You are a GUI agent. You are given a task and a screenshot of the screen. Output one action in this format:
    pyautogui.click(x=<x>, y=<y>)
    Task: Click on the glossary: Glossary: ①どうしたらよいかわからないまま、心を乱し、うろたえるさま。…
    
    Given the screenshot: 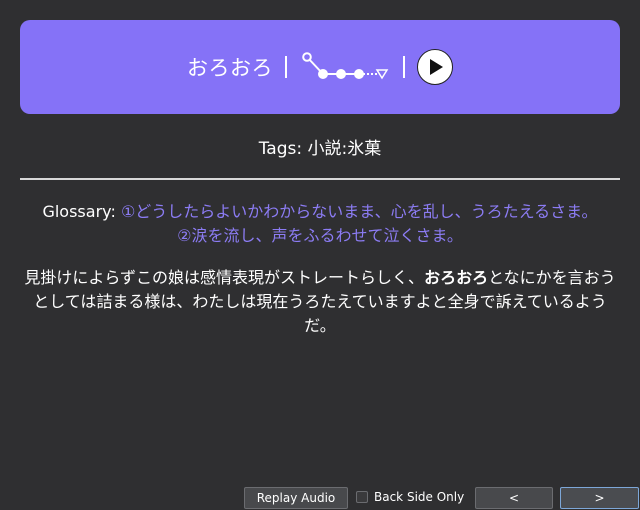 What is the action you would take?
    pyautogui.click(x=320, y=224)
    